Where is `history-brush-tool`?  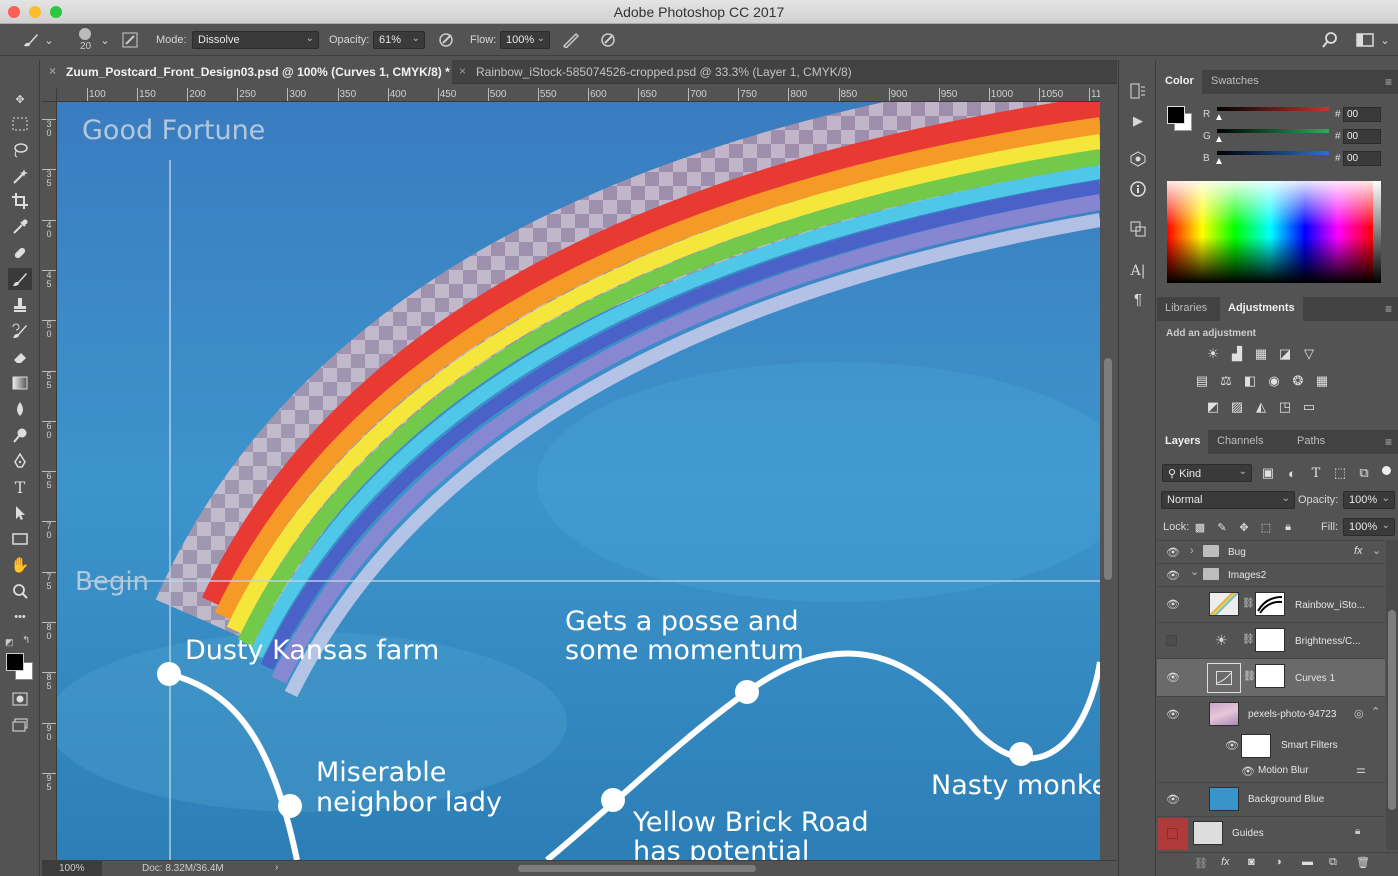 history-brush-tool is located at coordinates (20, 331).